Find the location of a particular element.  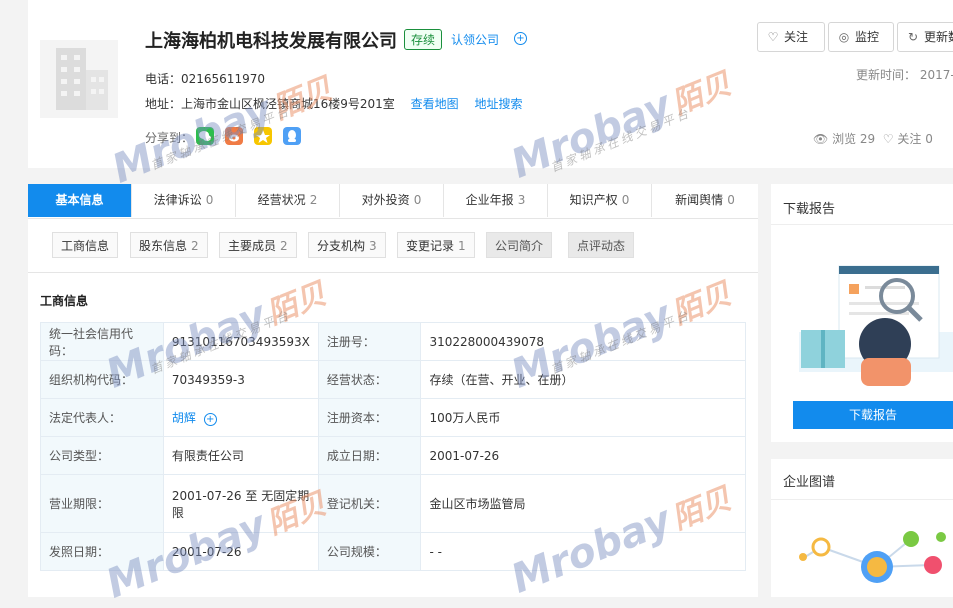

legal-rep-link: 胡辉 is located at coordinates (184, 418).